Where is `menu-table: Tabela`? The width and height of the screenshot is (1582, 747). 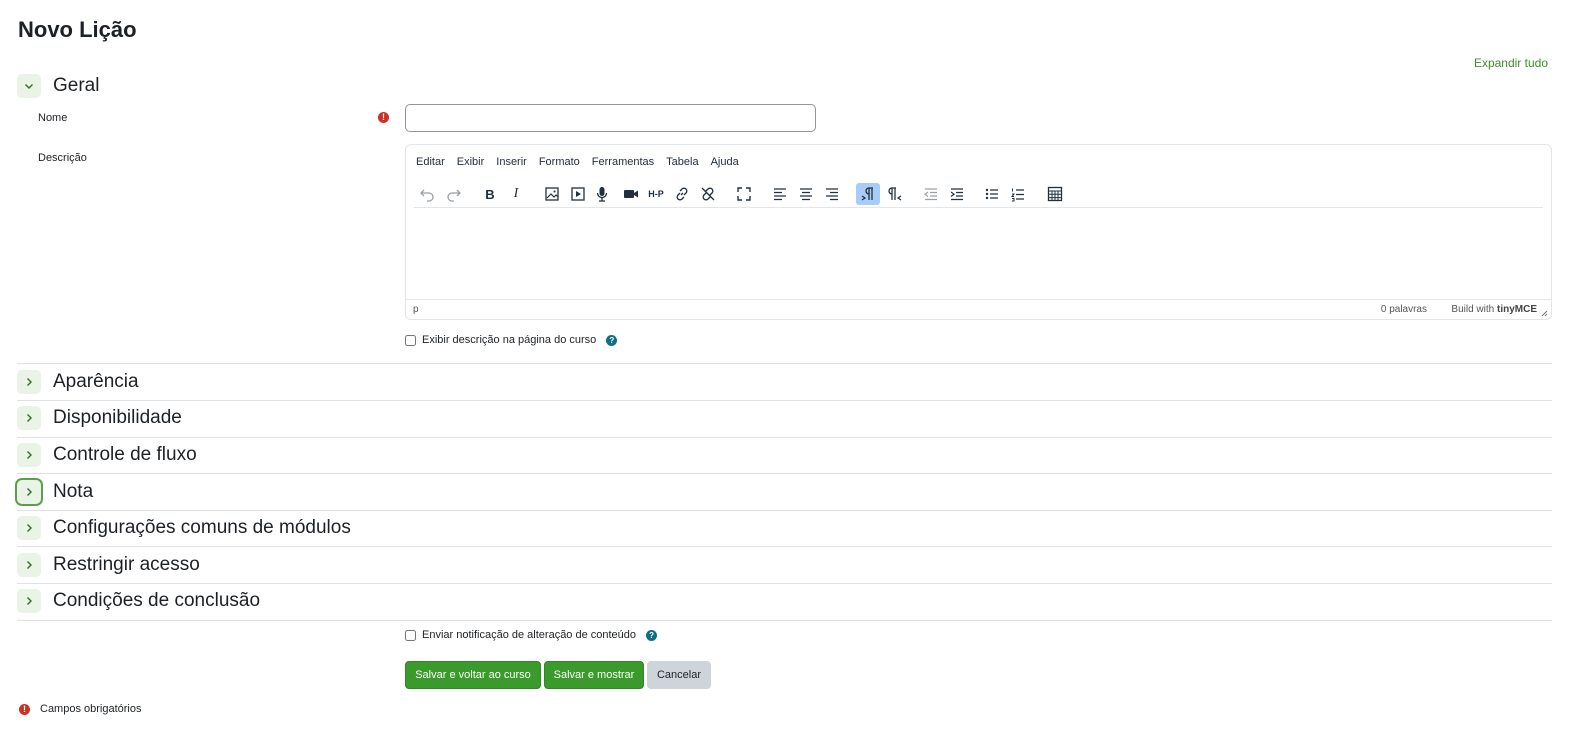
menu-table: Tabela is located at coordinates (682, 162).